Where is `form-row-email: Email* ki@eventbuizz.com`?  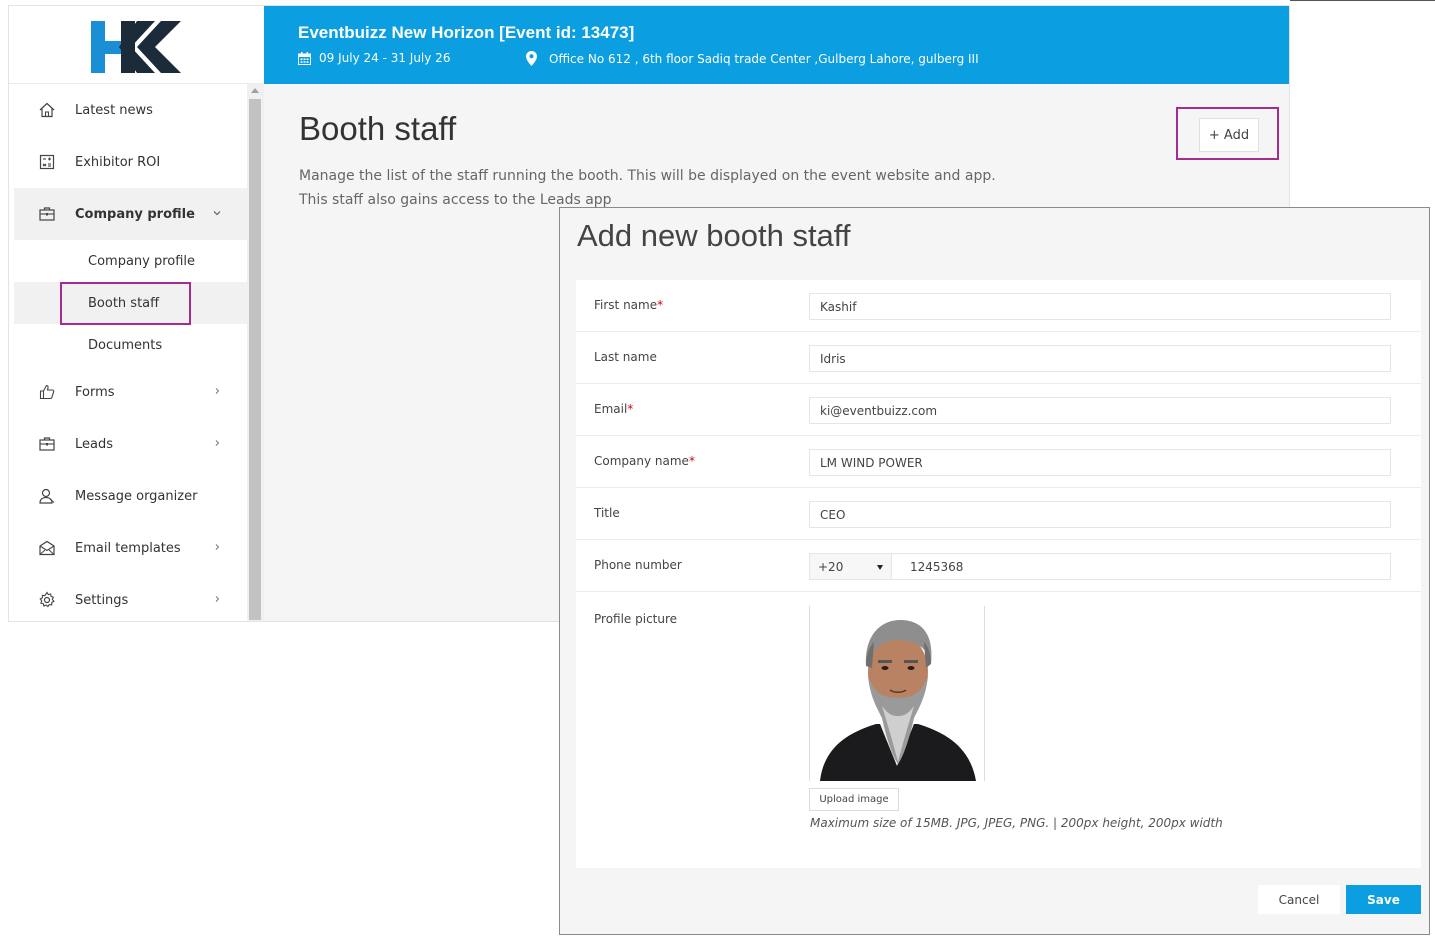
form-row-email: Email* ki@eventbuizz.com is located at coordinates (998, 410).